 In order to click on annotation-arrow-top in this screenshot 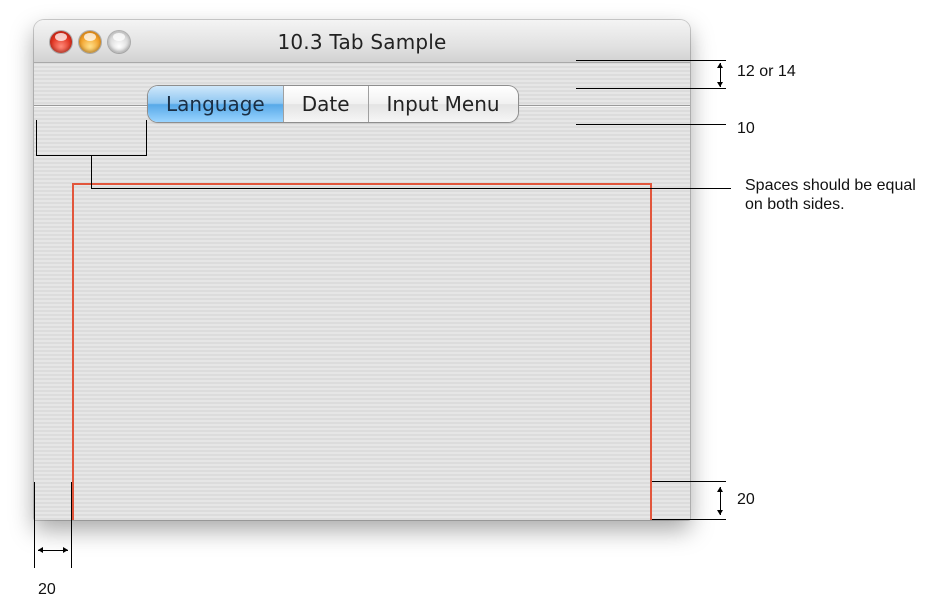, I will do `click(720, 75)`.